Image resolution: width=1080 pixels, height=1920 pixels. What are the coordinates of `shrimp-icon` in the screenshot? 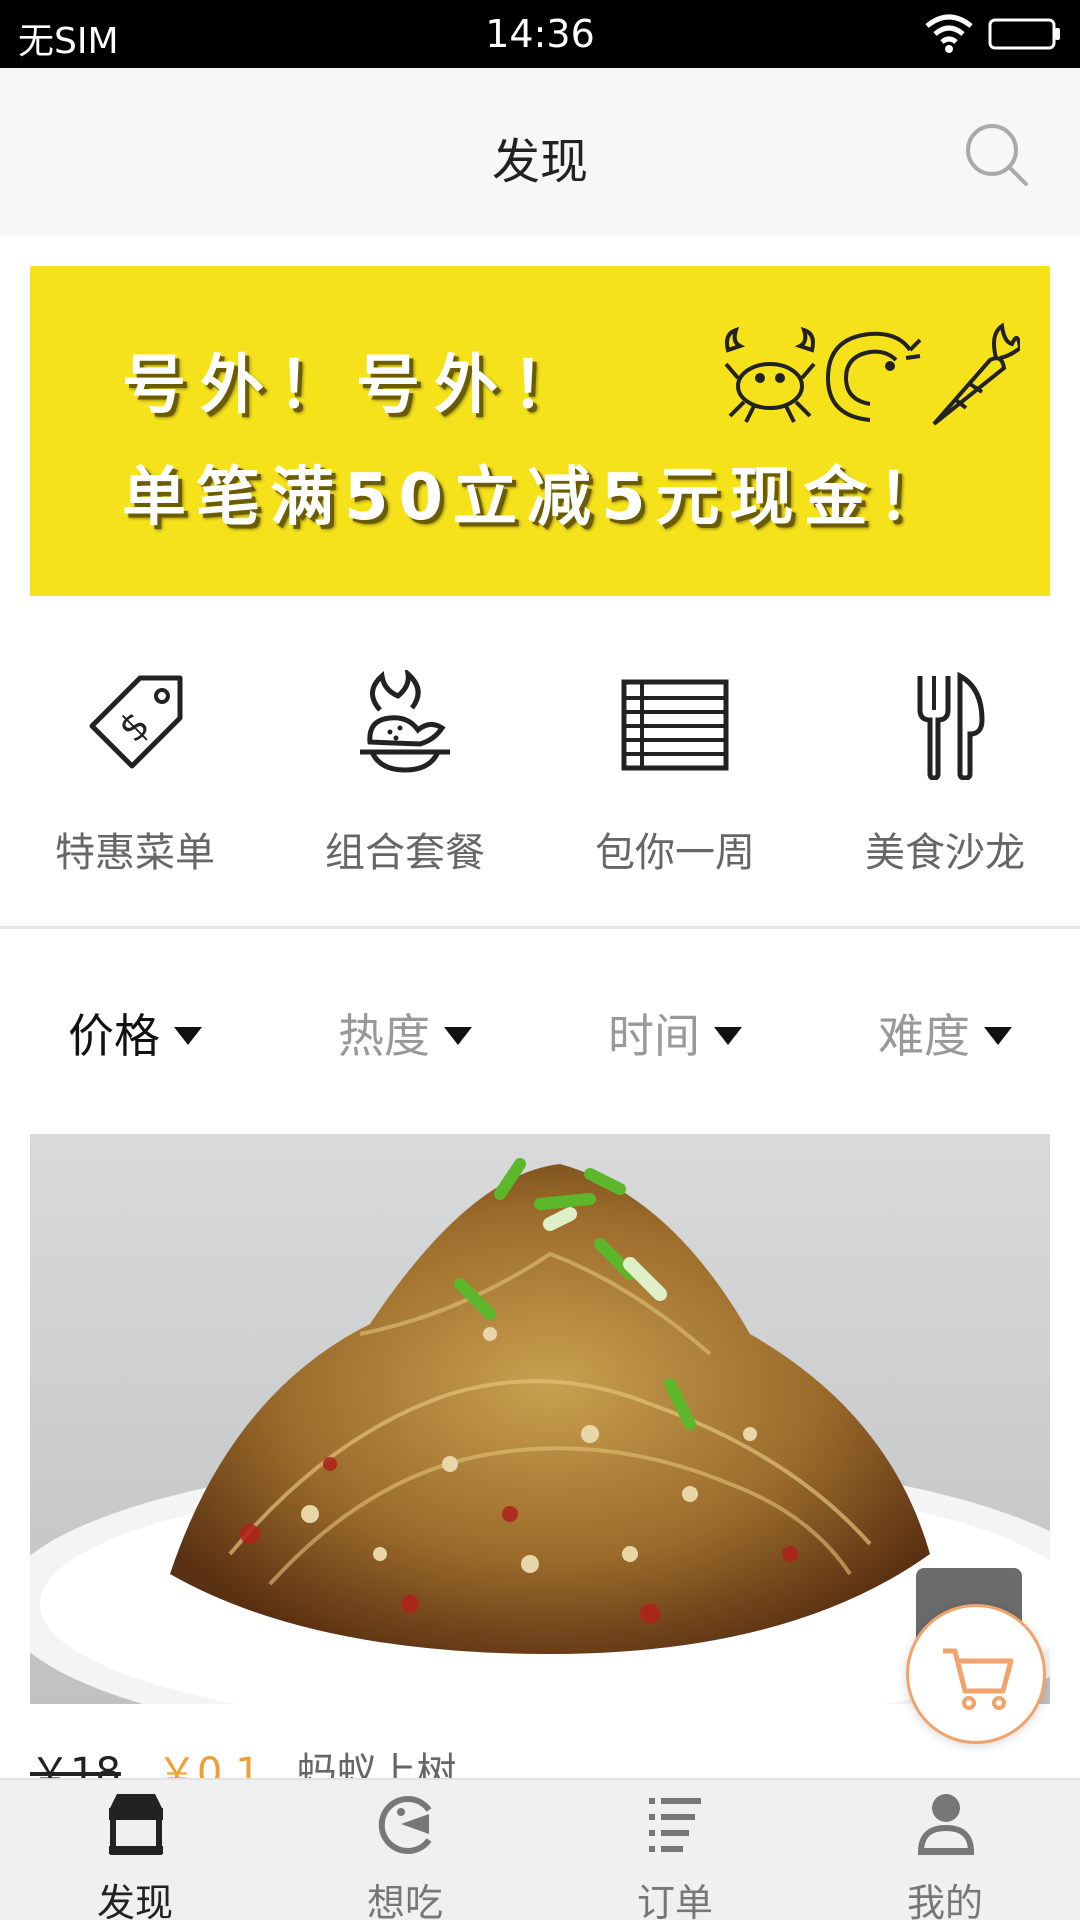 It's located at (873, 376).